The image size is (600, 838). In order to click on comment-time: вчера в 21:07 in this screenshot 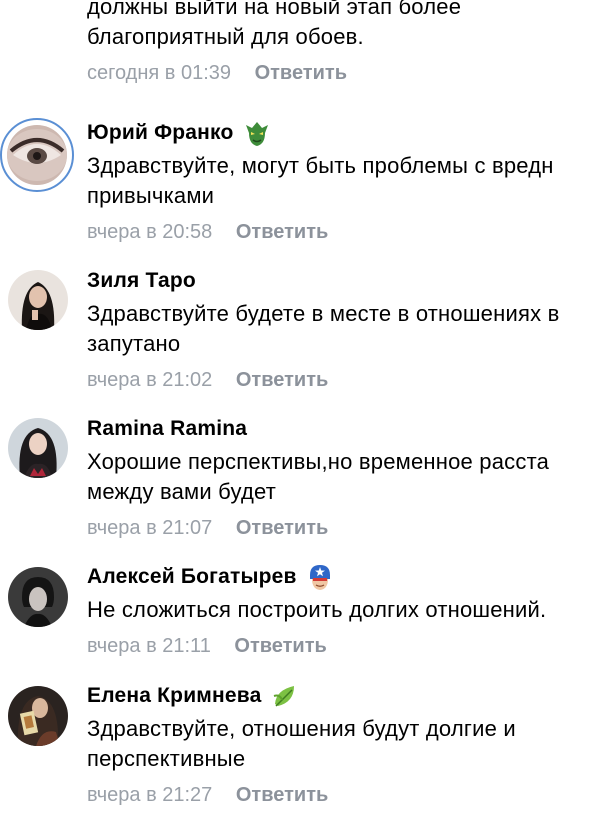, I will do `click(150, 528)`.